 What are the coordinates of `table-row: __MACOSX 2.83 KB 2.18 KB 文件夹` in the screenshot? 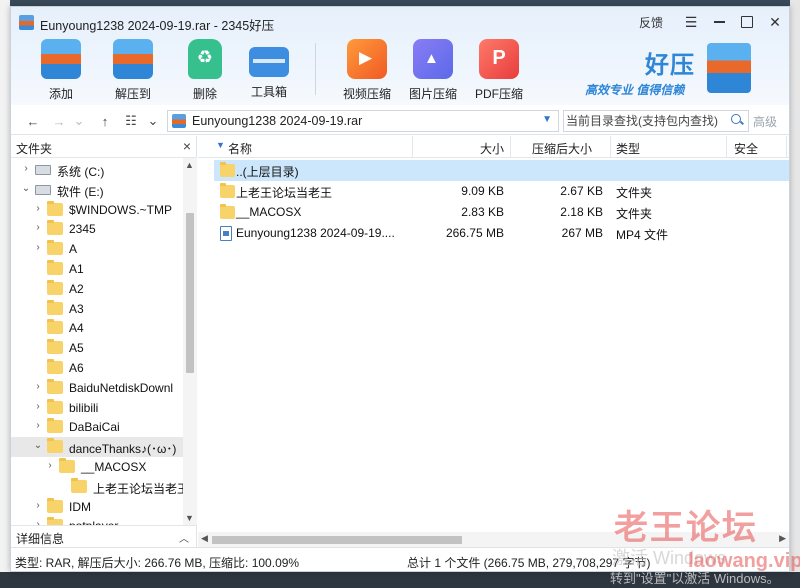 It's located at (501, 212).